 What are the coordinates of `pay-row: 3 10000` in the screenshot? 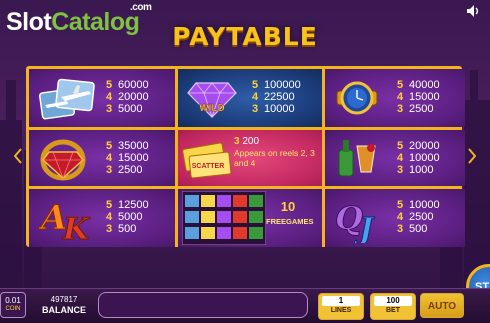 It's located at (273, 109).